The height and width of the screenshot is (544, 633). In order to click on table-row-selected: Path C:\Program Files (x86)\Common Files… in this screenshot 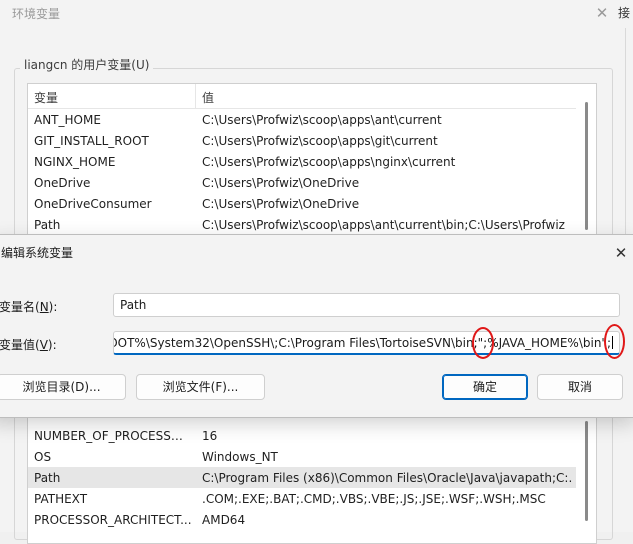, I will do `click(302, 477)`.